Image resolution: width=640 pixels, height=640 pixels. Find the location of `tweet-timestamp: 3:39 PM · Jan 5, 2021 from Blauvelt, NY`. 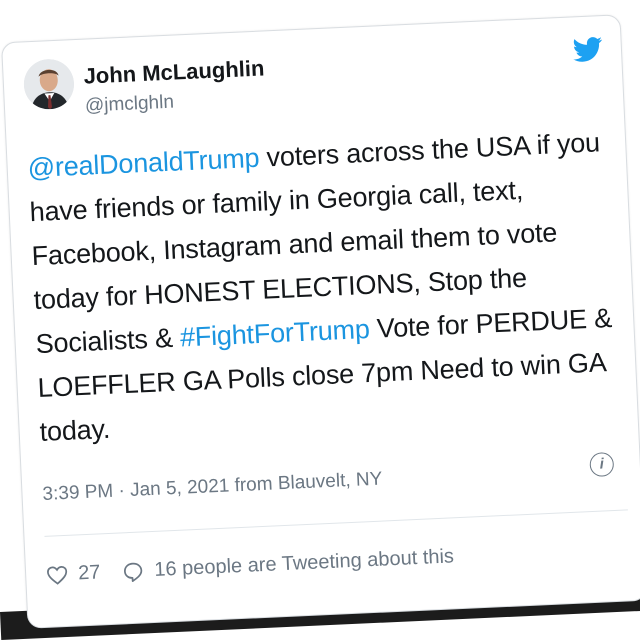

tweet-timestamp: 3:39 PM · Jan 5, 2021 from Blauvelt, NY is located at coordinates (212, 487).